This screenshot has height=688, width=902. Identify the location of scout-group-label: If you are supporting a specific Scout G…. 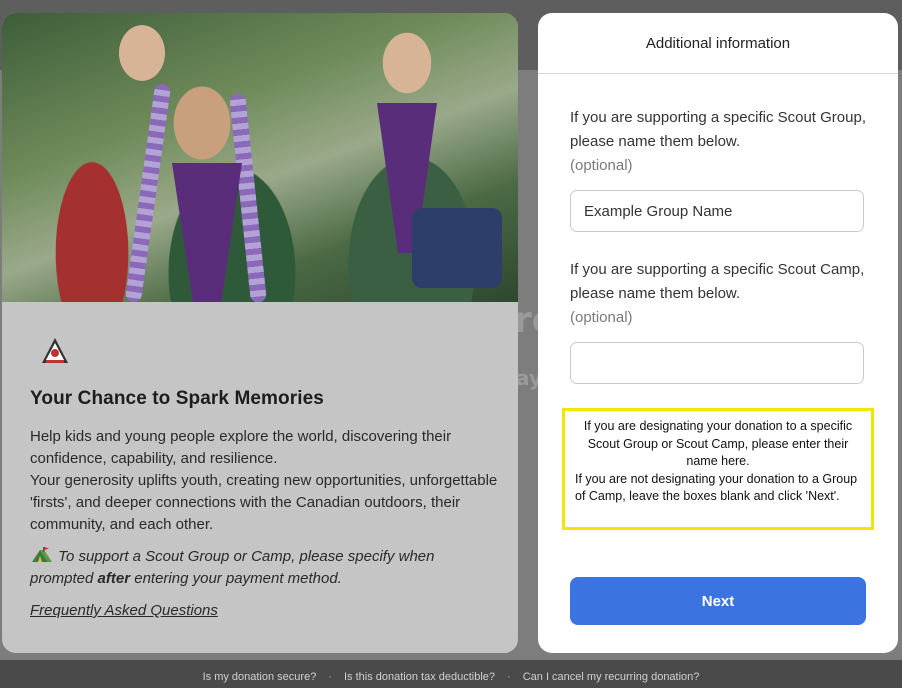
(720, 142).